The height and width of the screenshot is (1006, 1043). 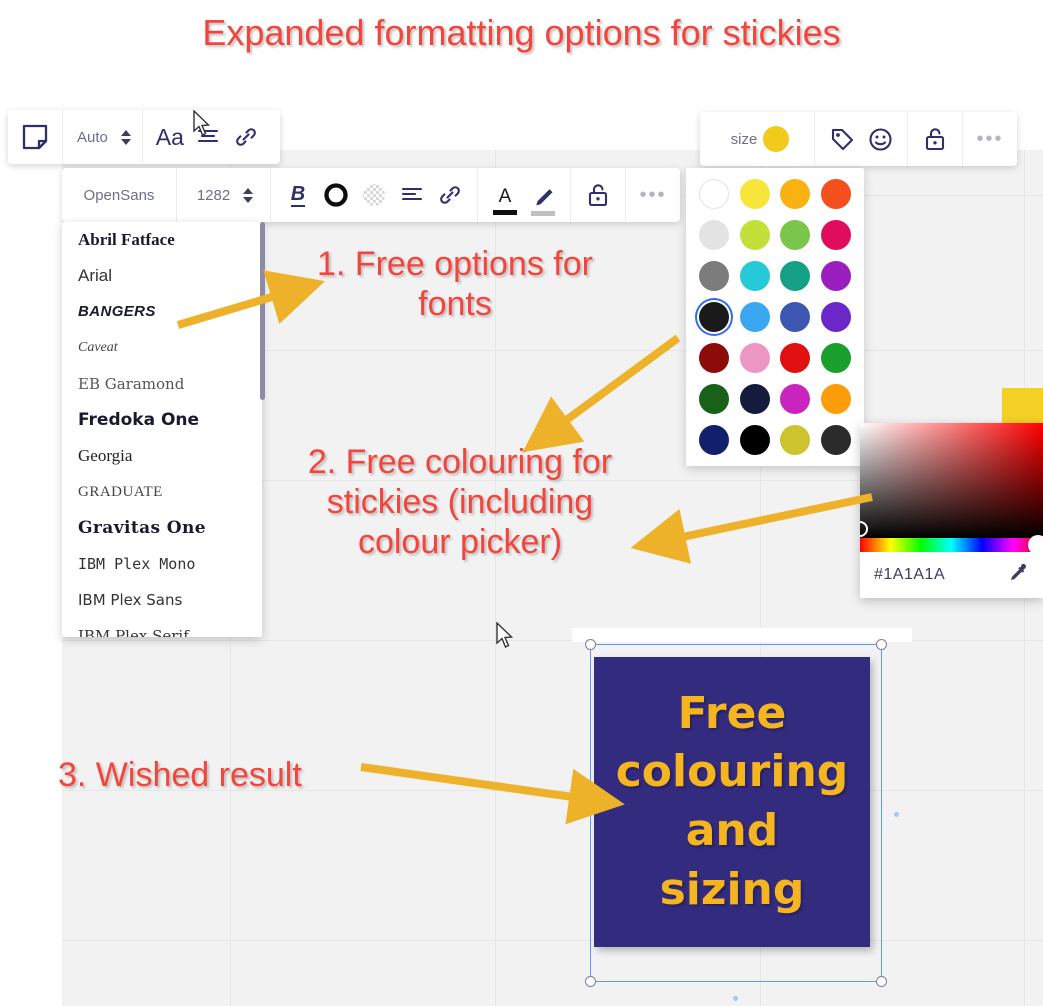 I want to click on anchor-dot-bottom, so click(x=735, y=998).